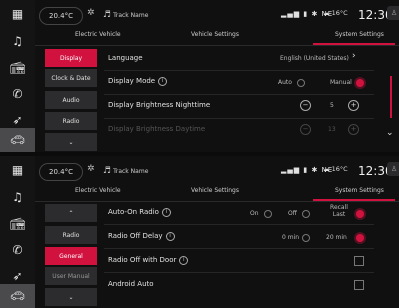  What do you see at coordinates (157, 129) in the screenshot?
I see `row-label: Display Brightness Daytime` at bounding box center [157, 129].